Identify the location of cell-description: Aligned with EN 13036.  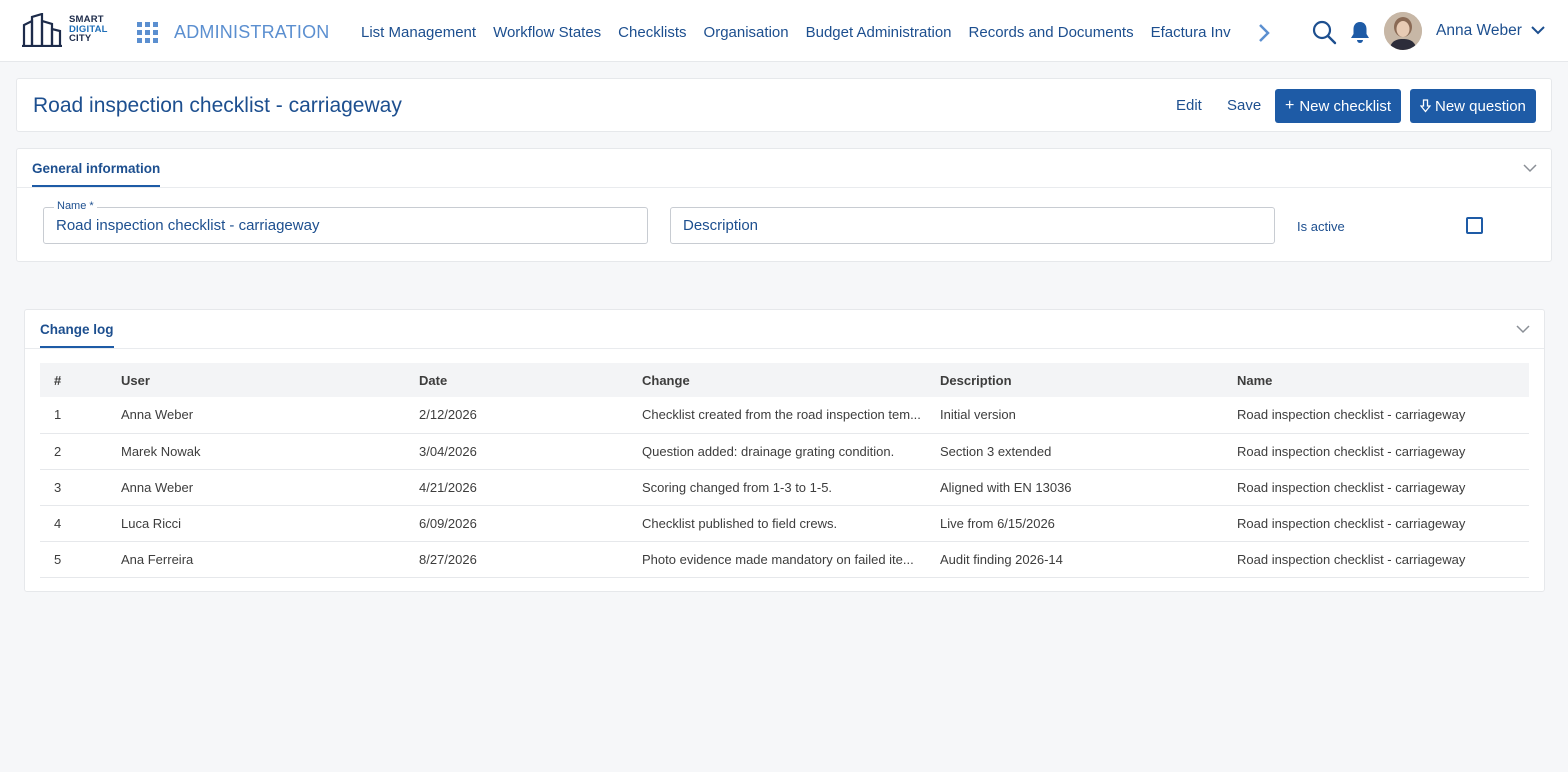
(1074, 487).